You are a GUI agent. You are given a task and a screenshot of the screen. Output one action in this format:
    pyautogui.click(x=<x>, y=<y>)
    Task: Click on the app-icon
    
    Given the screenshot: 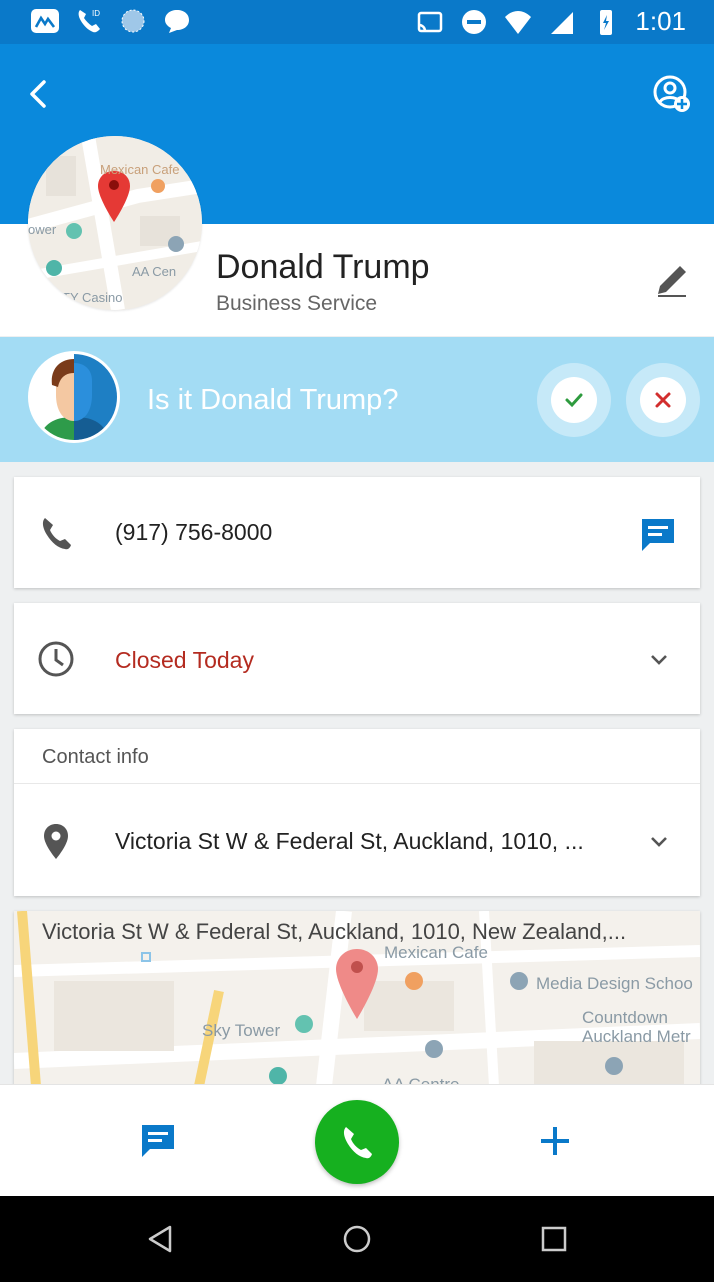 What is the action you would take?
    pyautogui.click(x=45, y=21)
    